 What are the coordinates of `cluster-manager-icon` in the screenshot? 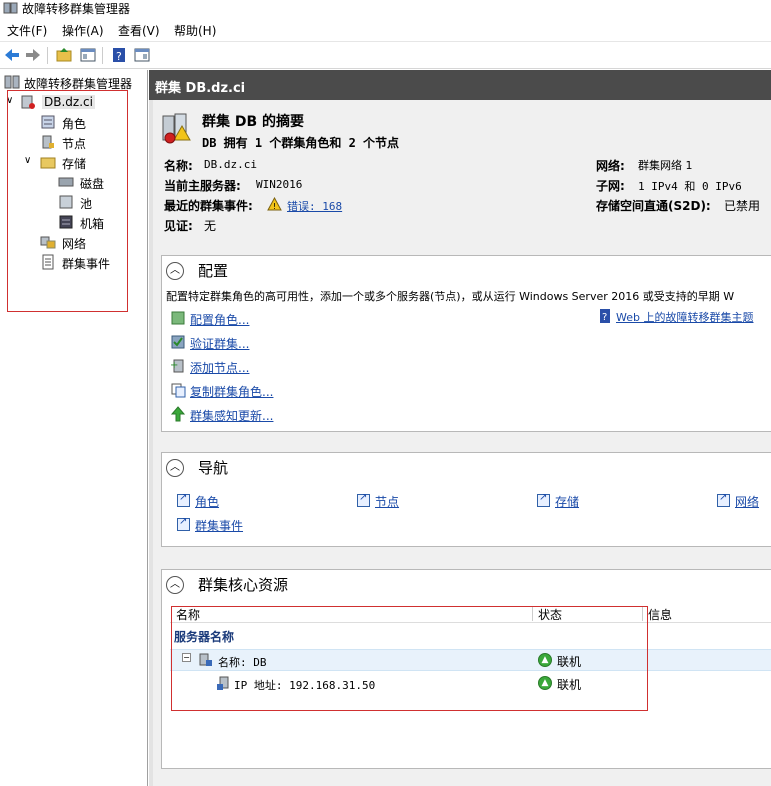 It's located at (12, 82).